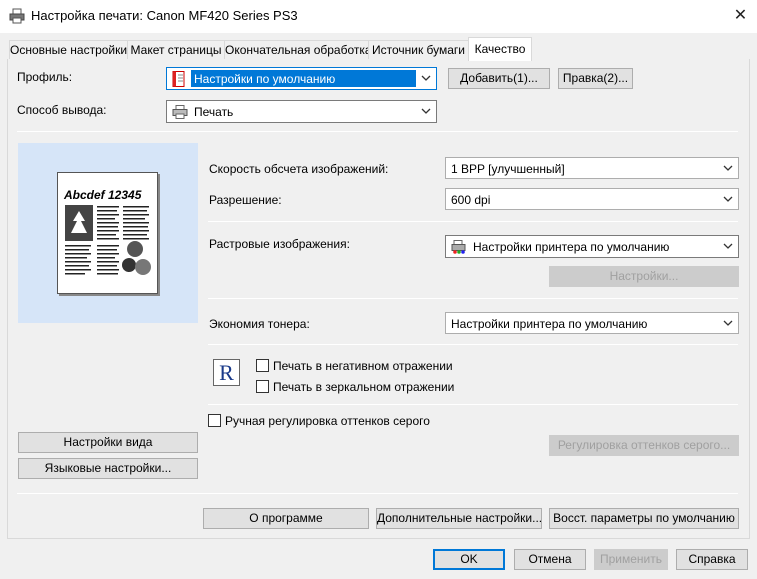  What do you see at coordinates (245, 200) in the screenshot?
I see `resolution-label: Разрешение:` at bounding box center [245, 200].